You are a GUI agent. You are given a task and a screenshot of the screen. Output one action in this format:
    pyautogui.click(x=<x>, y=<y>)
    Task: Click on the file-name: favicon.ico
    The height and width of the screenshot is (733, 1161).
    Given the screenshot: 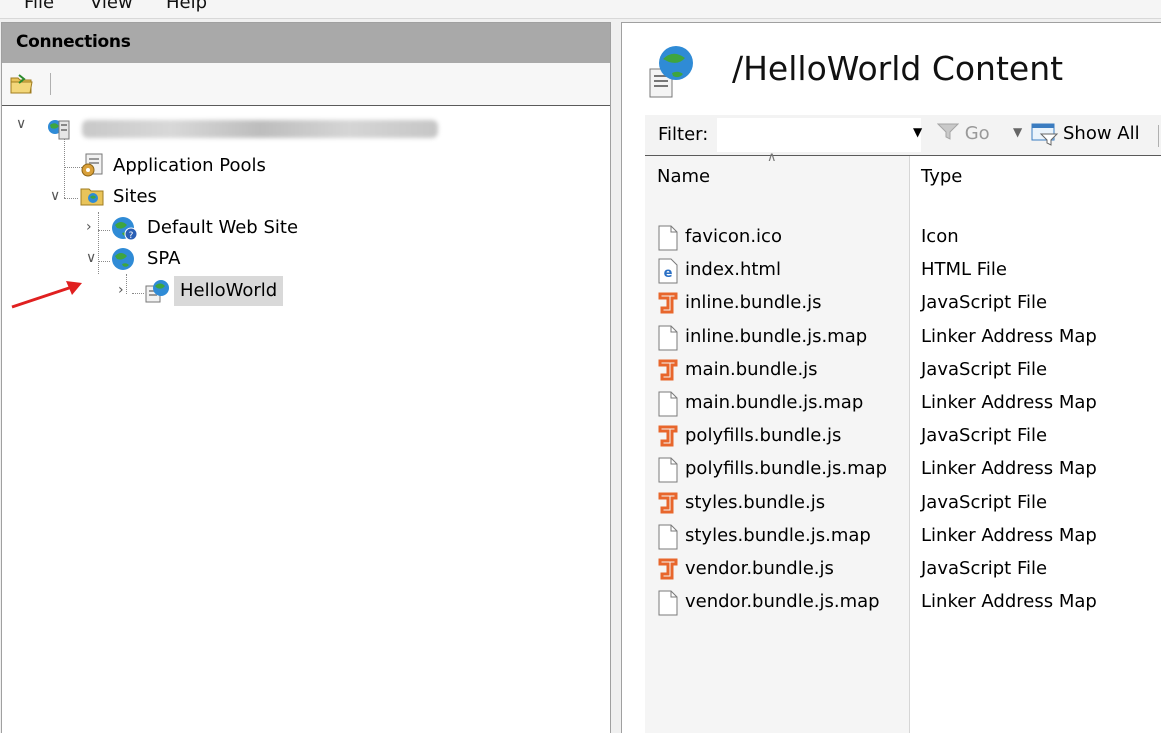 What is the action you would take?
    pyautogui.click(x=733, y=236)
    